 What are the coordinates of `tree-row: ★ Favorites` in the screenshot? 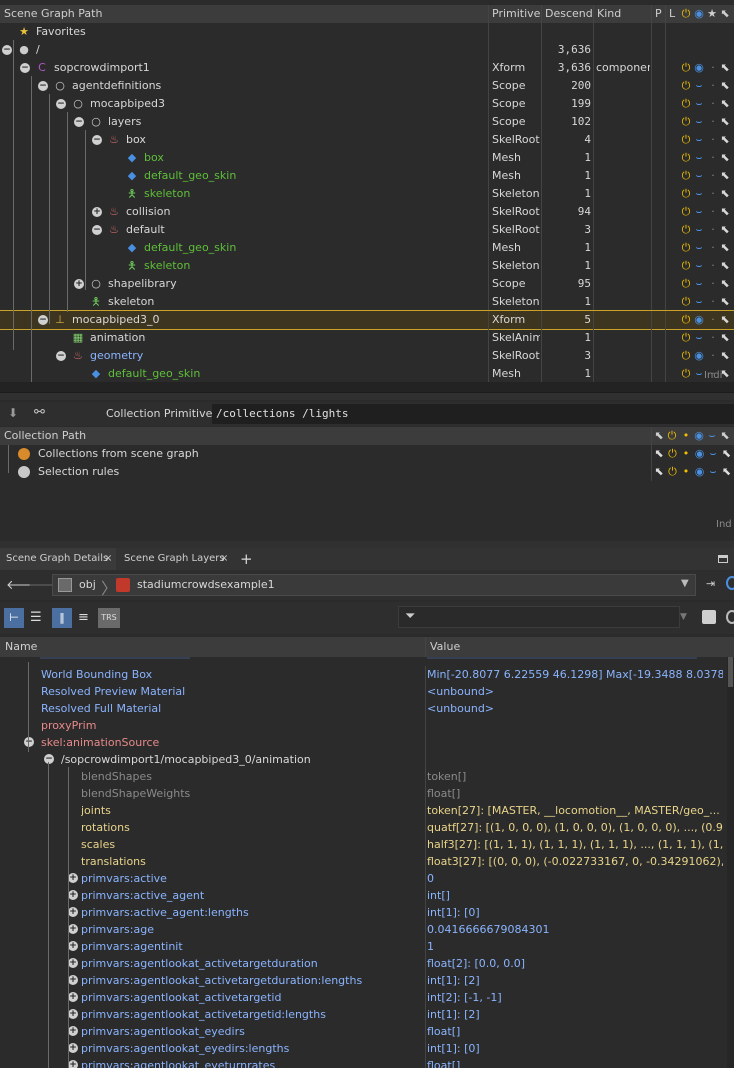 It's located at (367, 32).